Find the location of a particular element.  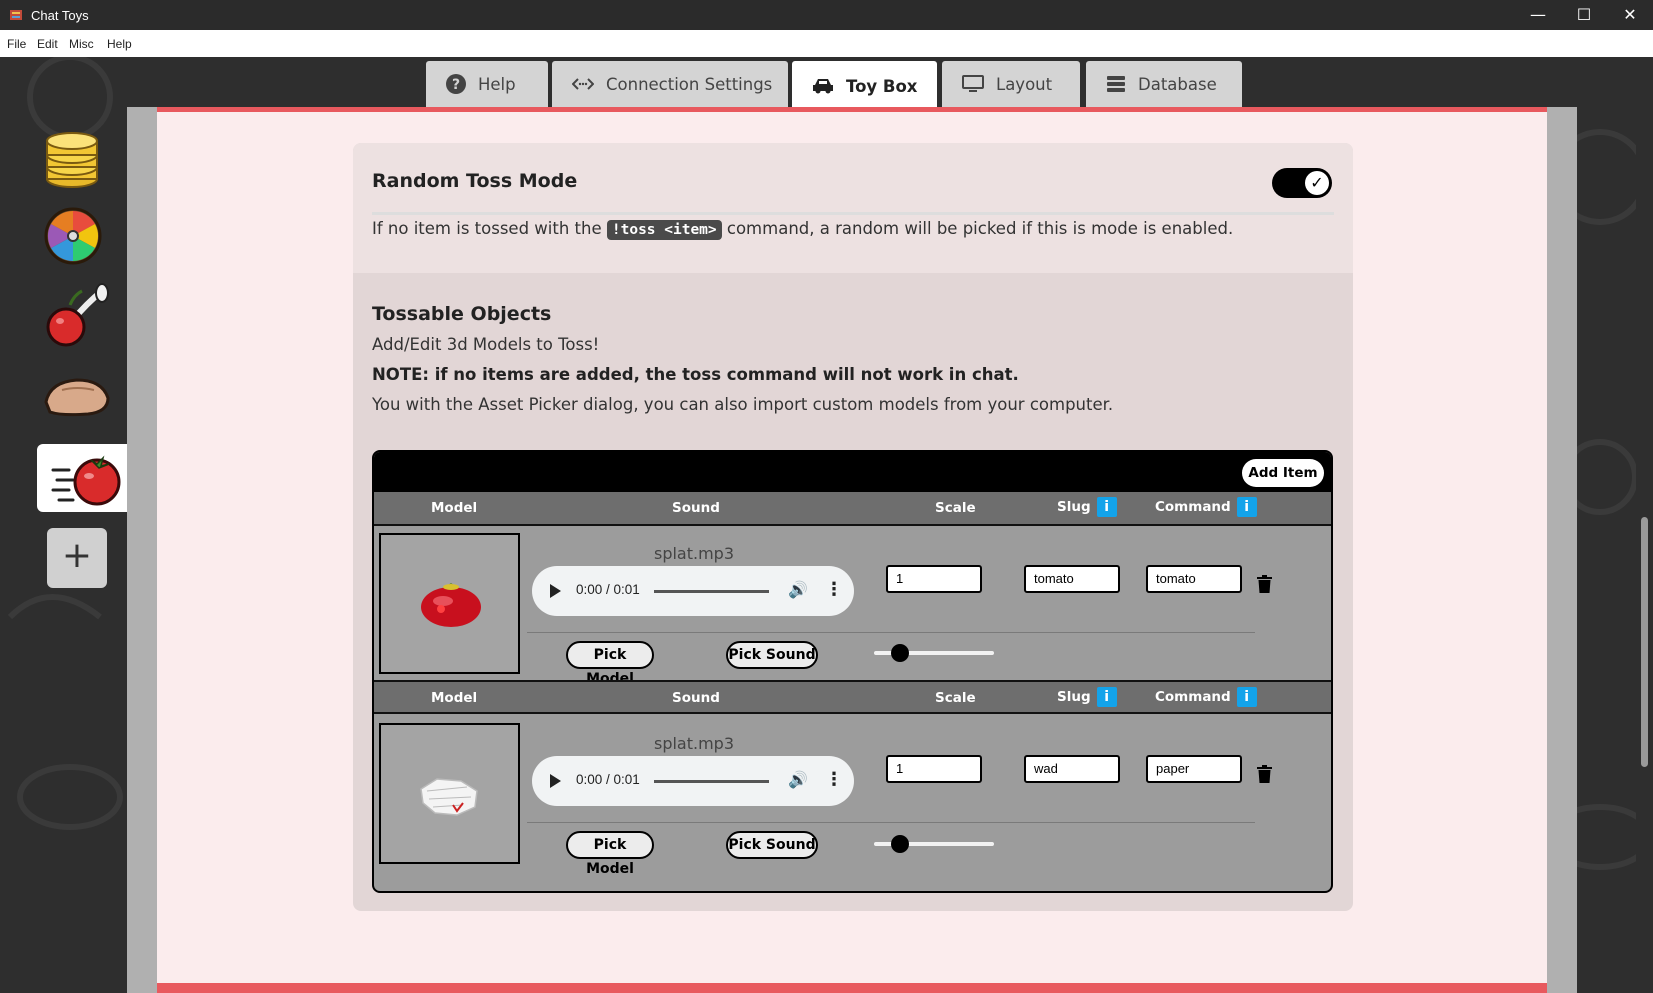

sound-filename: splat.mp3 is located at coordinates (694, 553).